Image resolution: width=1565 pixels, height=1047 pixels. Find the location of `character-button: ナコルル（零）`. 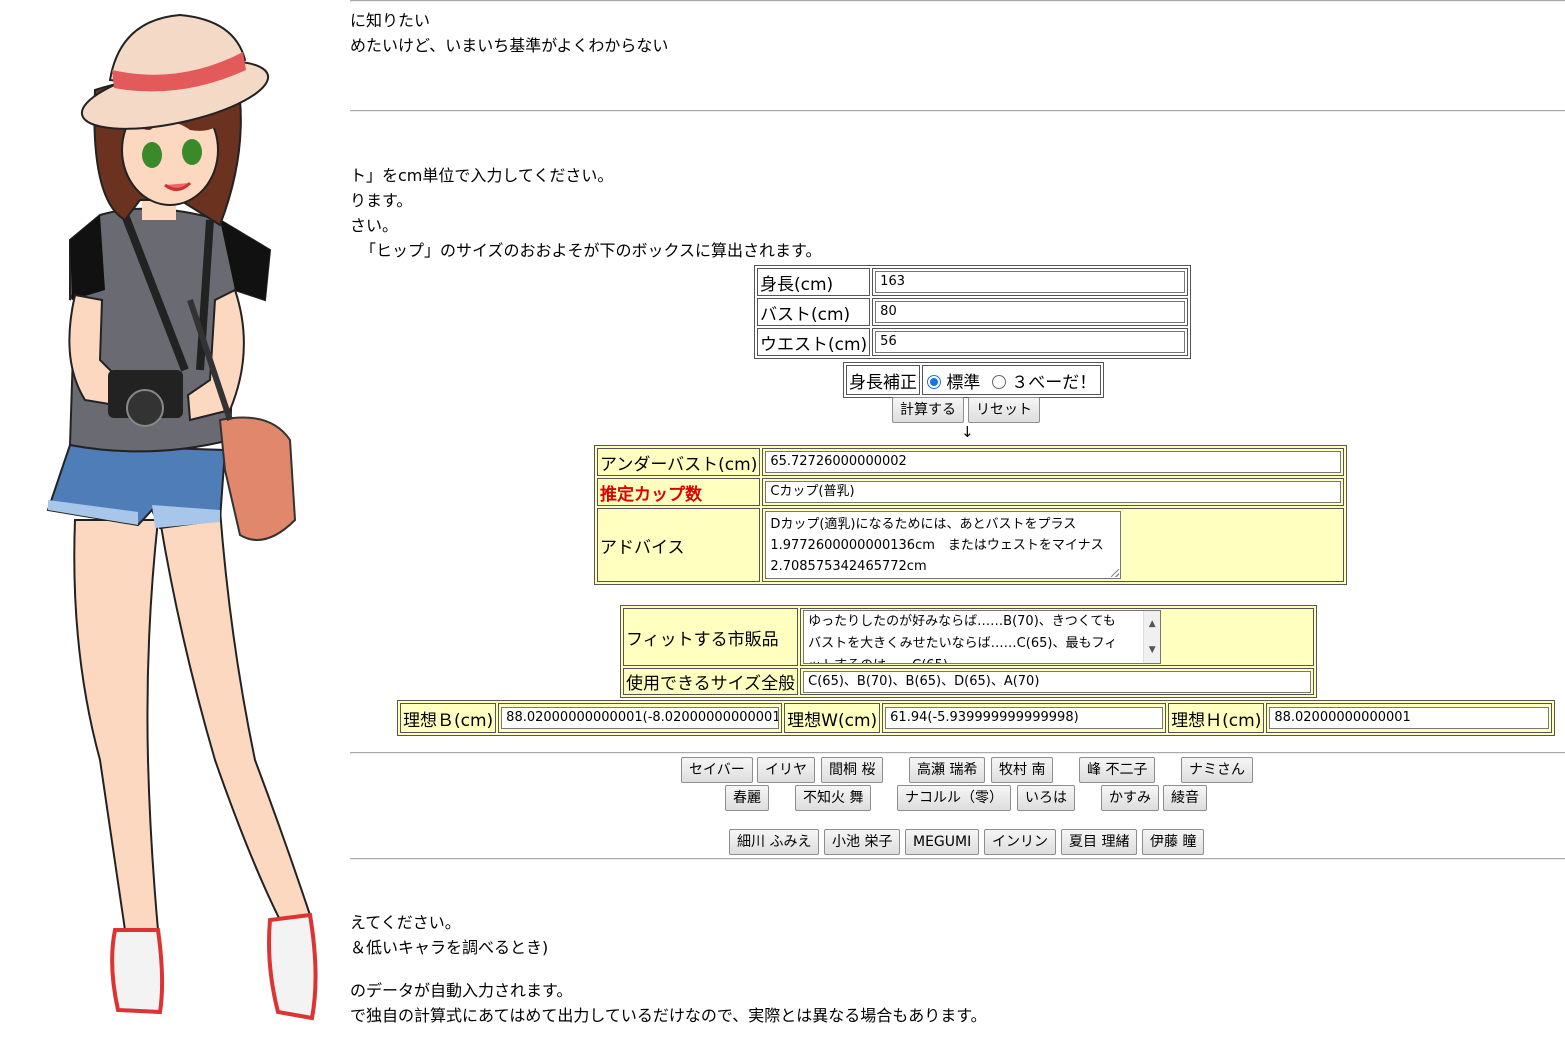

character-button: ナコルル（零） is located at coordinates (954, 798).